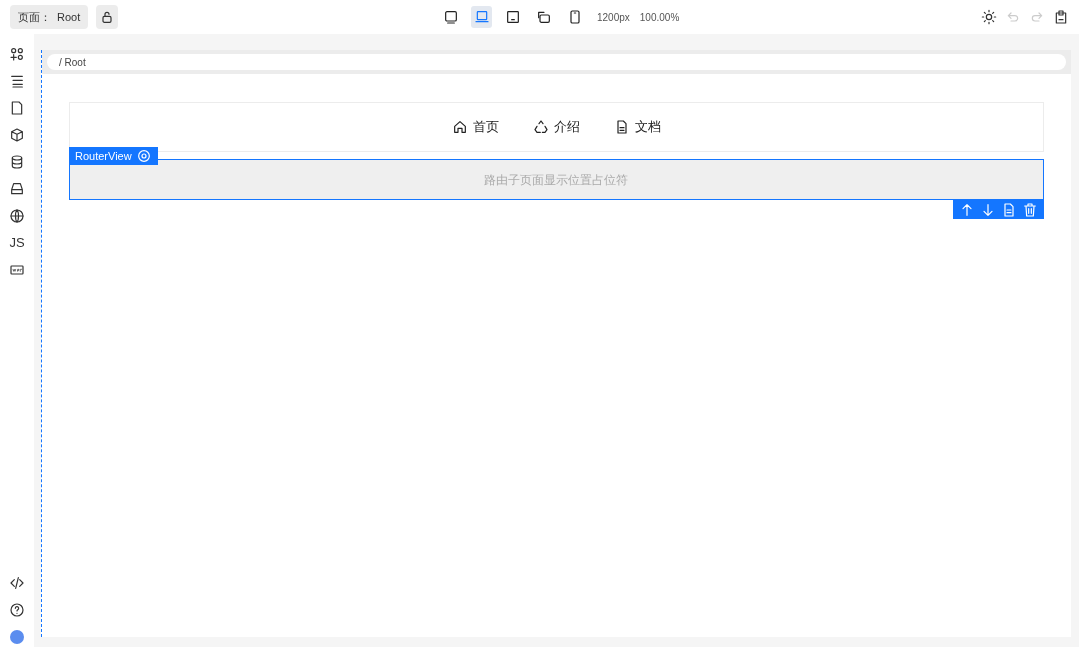 This screenshot has width=1079, height=647. Describe the element at coordinates (17, 135) in the screenshot. I see `cube-icon` at that location.